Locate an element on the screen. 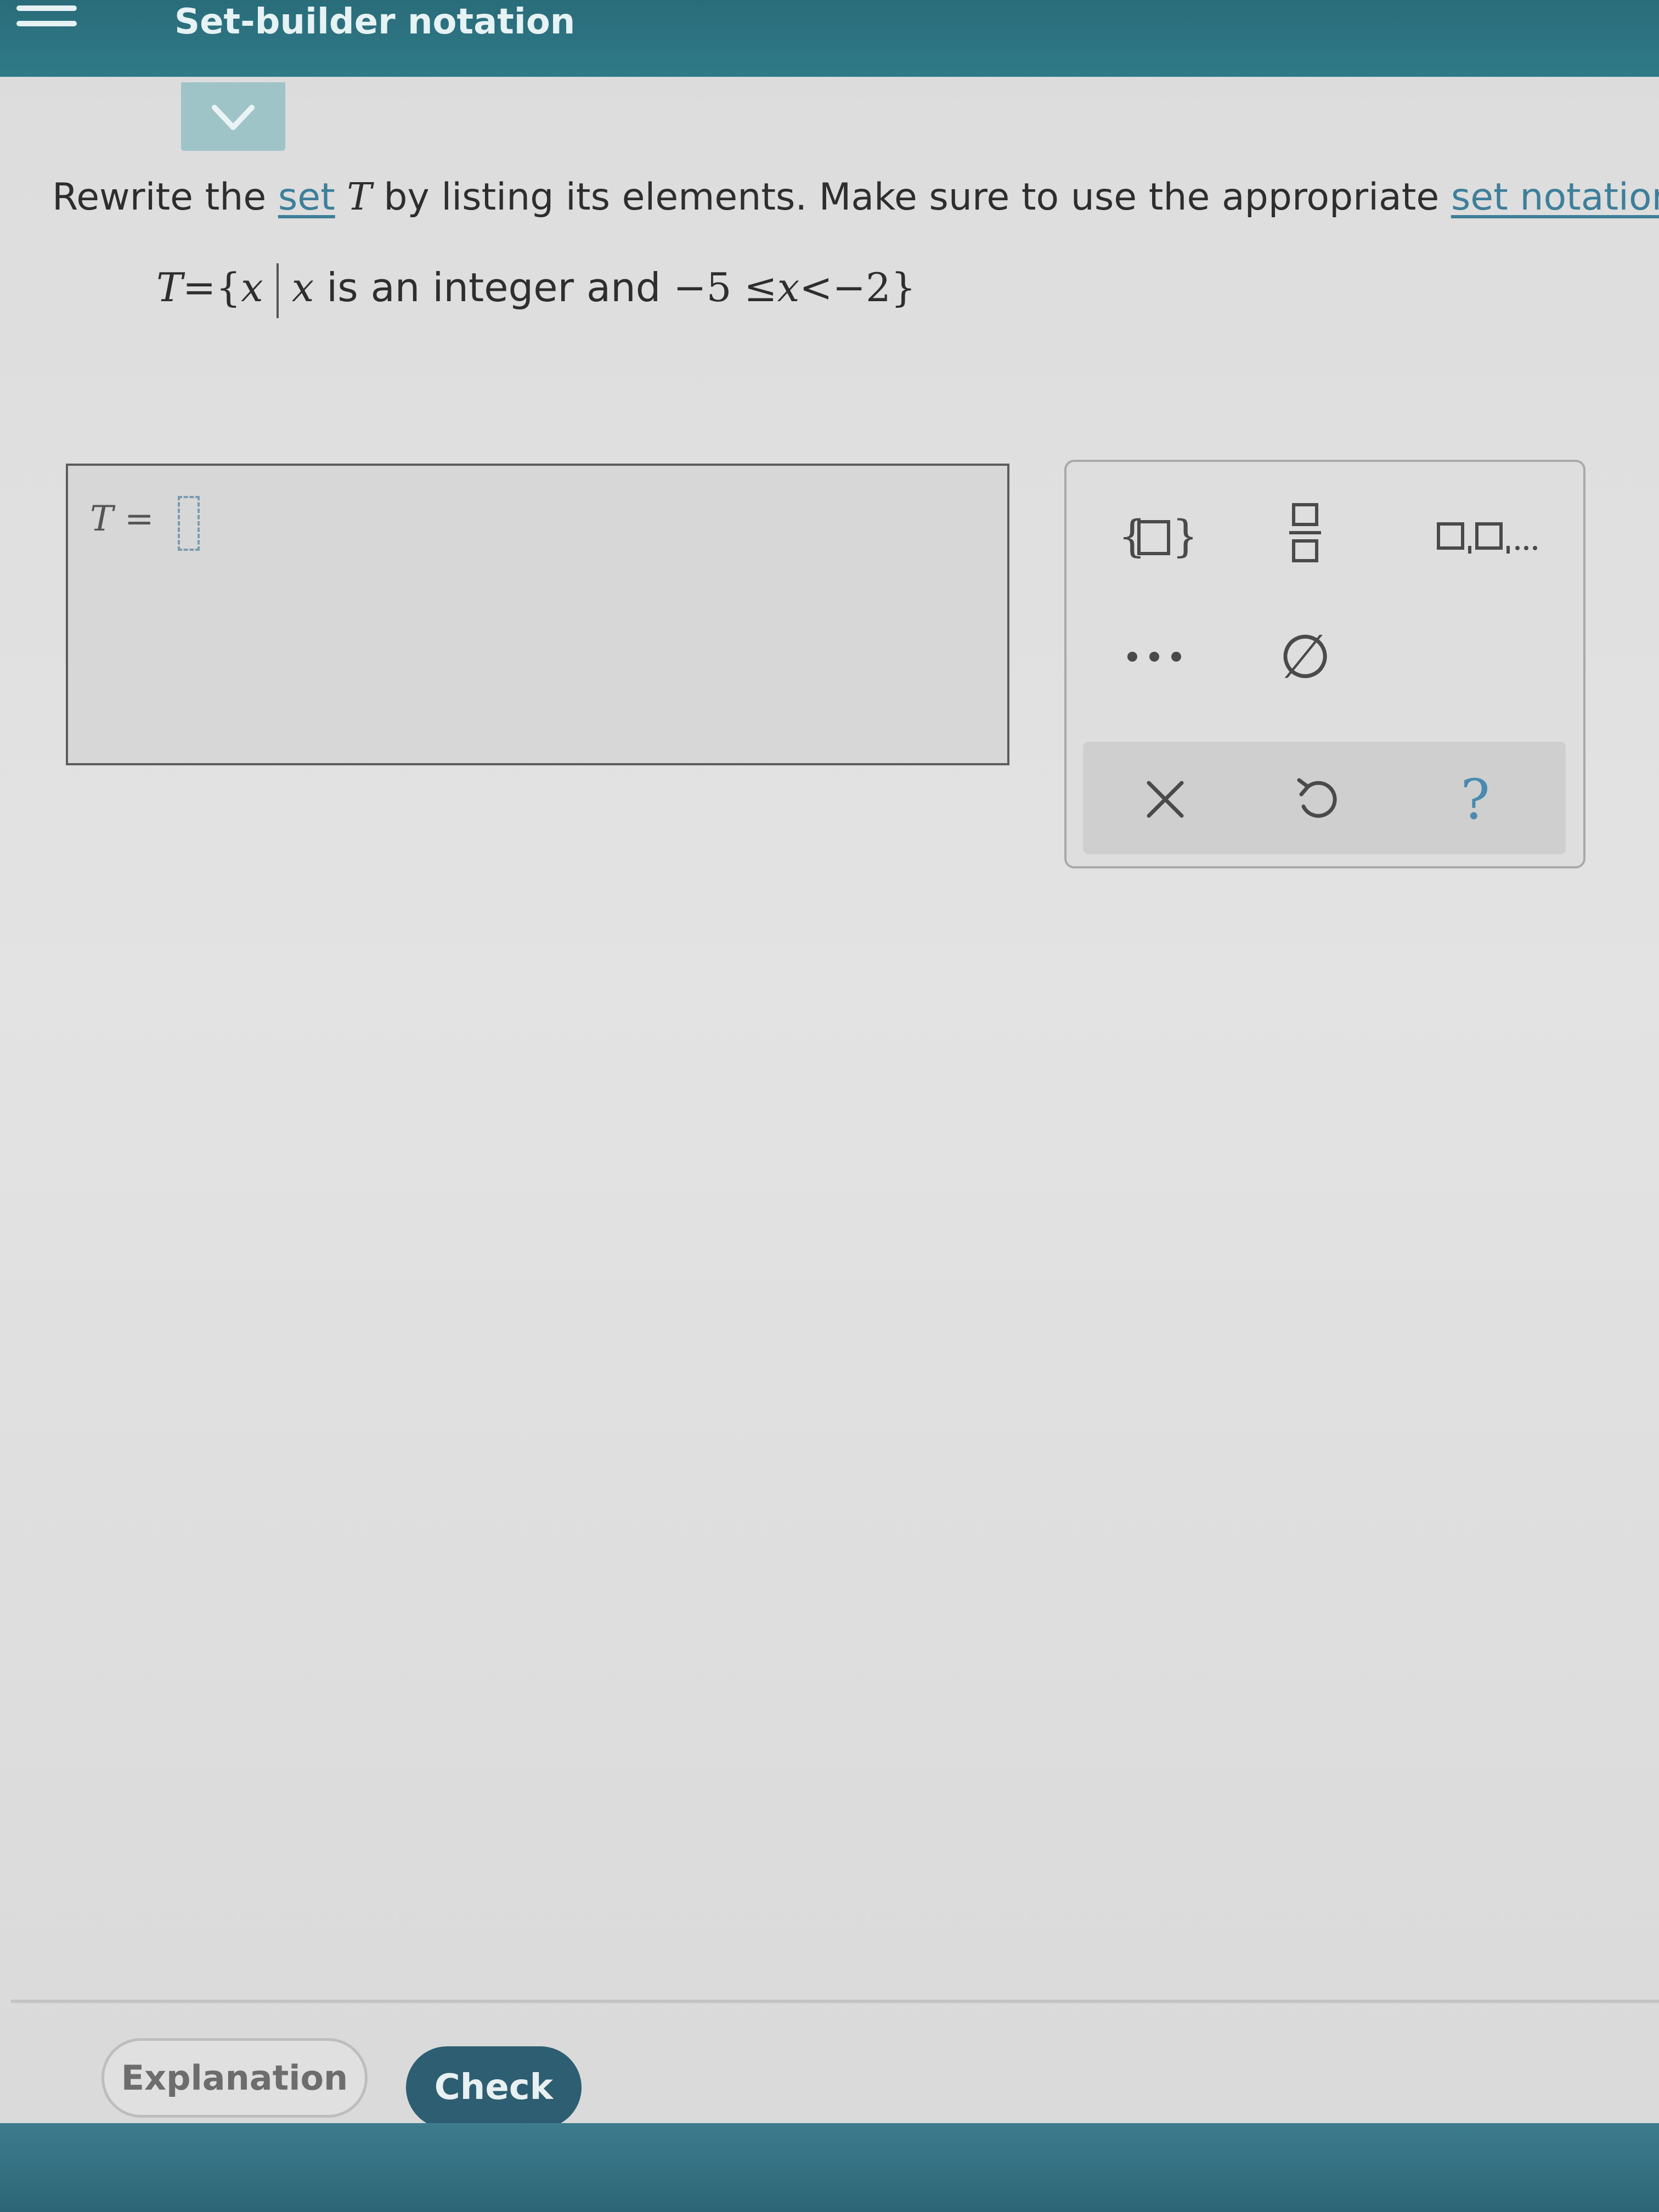 This screenshot has height=2212, width=1659. set-definition: T={x x is an integer and −5 ≤x<−2} is located at coordinates (536, 290).